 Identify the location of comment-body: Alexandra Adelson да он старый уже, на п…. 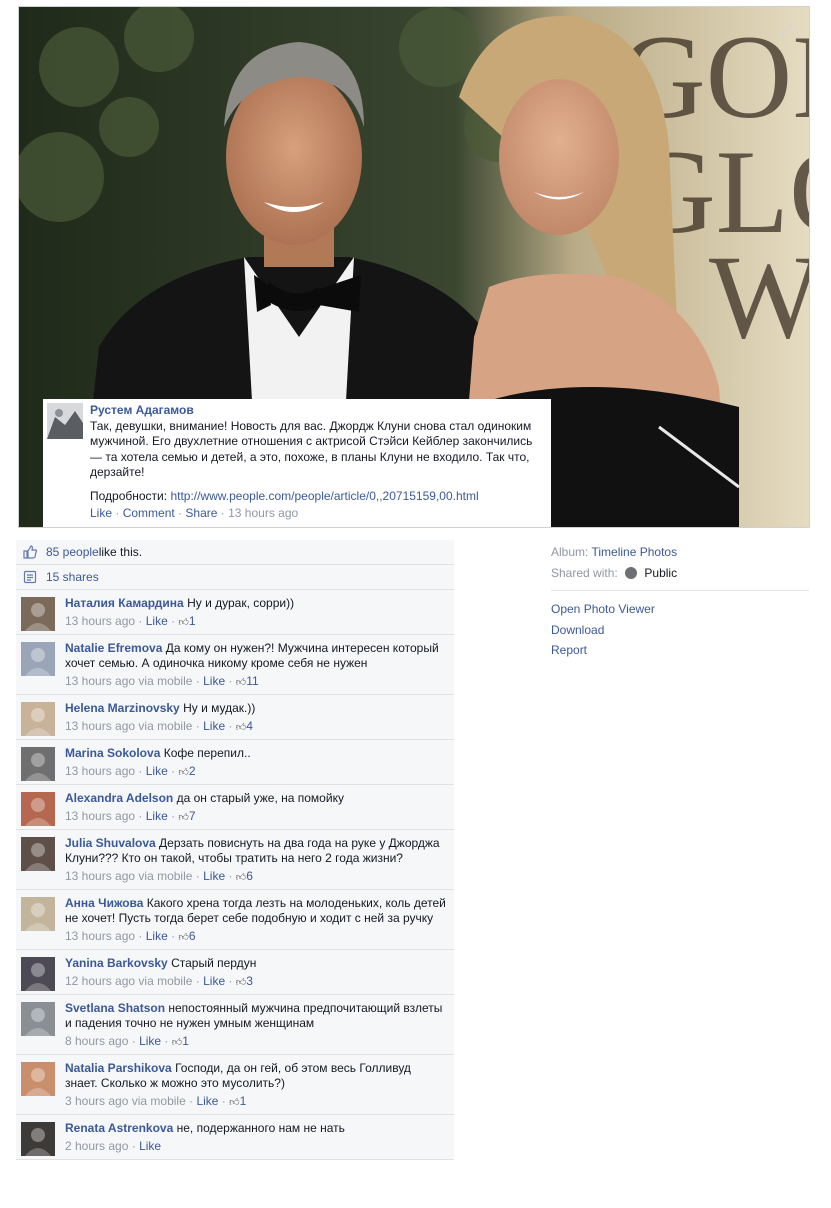
(255, 808).